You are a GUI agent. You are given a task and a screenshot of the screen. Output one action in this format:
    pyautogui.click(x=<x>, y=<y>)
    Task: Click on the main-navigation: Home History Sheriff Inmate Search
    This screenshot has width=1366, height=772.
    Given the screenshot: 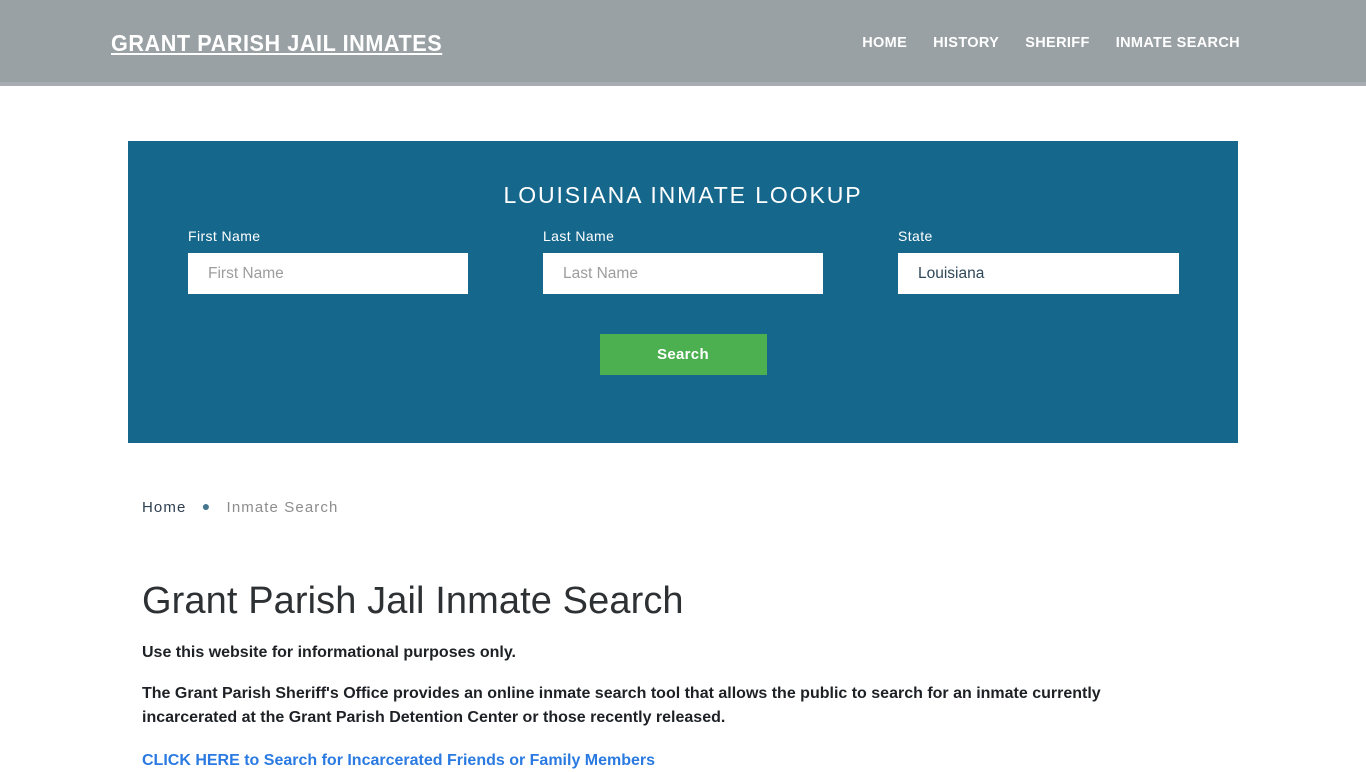 What is the action you would take?
    pyautogui.click(x=1051, y=43)
    